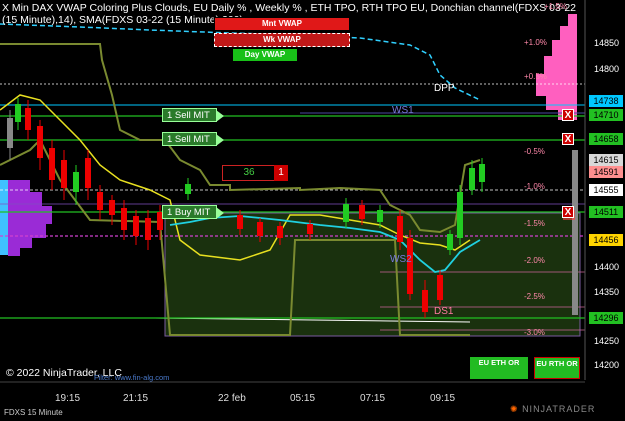 This screenshot has width=625, height=421. Describe the element at coordinates (281, 173) in the screenshot. I see `position-count: 1` at that location.